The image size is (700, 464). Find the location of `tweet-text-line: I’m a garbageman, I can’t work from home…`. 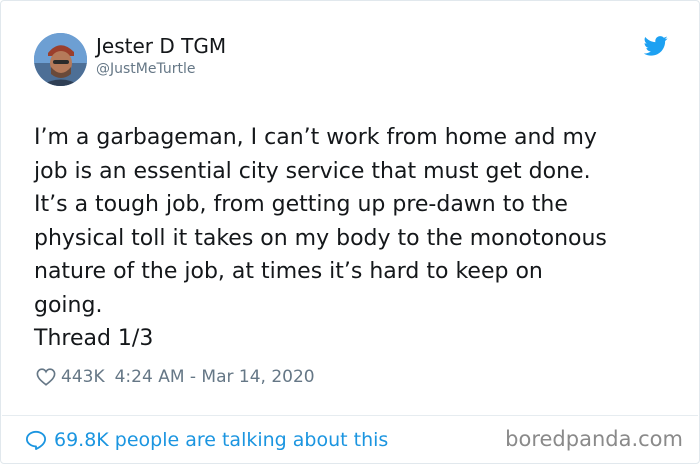

tweet-text-line: I’m a garbageman, I can’t work from home… is located at coordinates (315, 137).